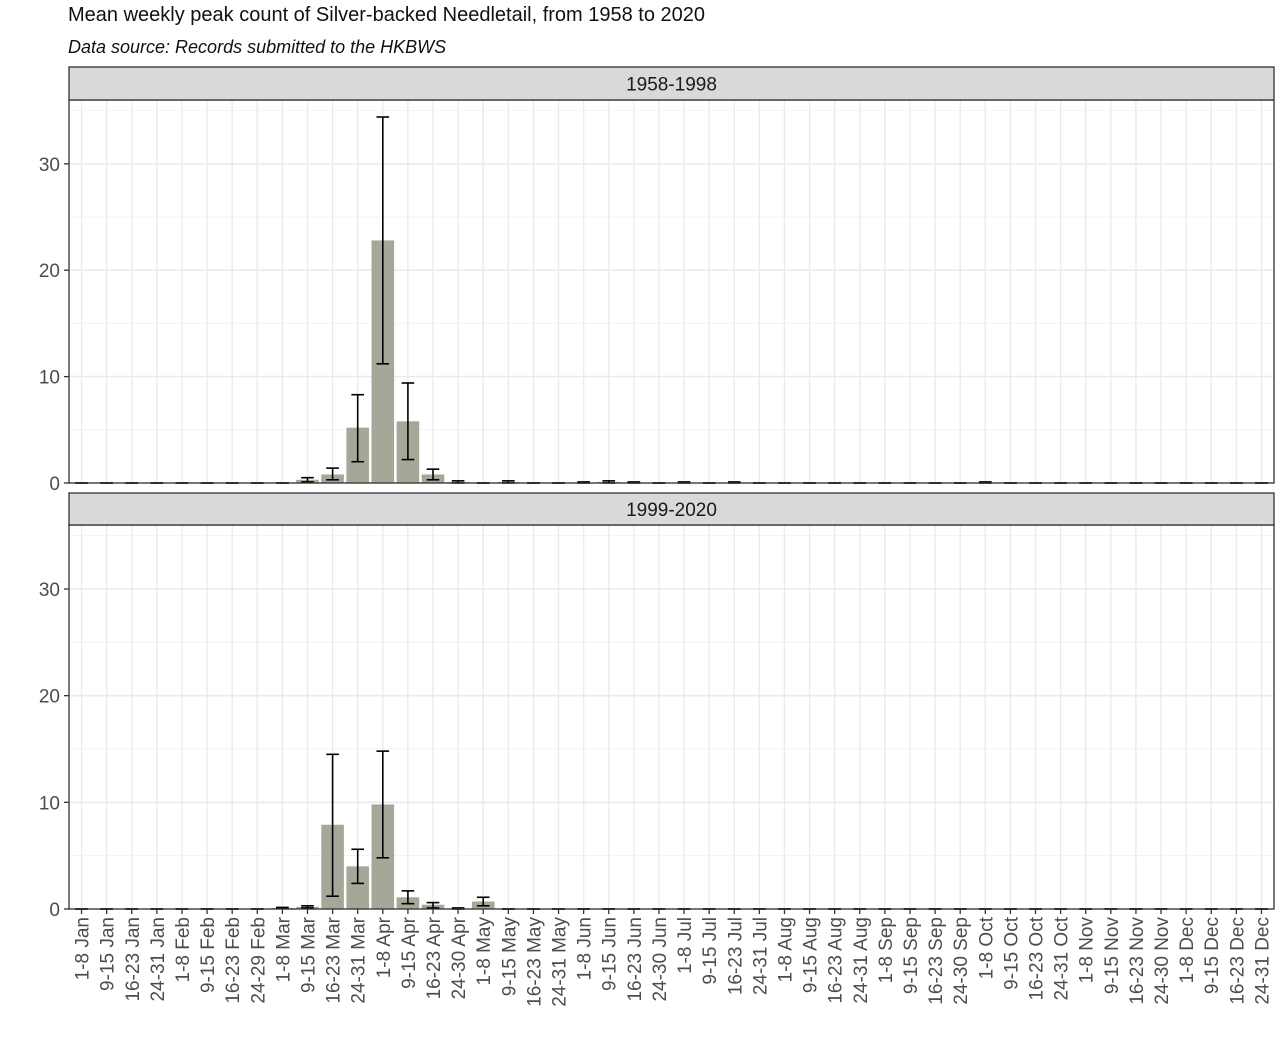  What do you see at coordinates (1187, 950) in the screenshot?
I see `x-tick-label: 1-8 Dec` at bounding box center [1187, 950].